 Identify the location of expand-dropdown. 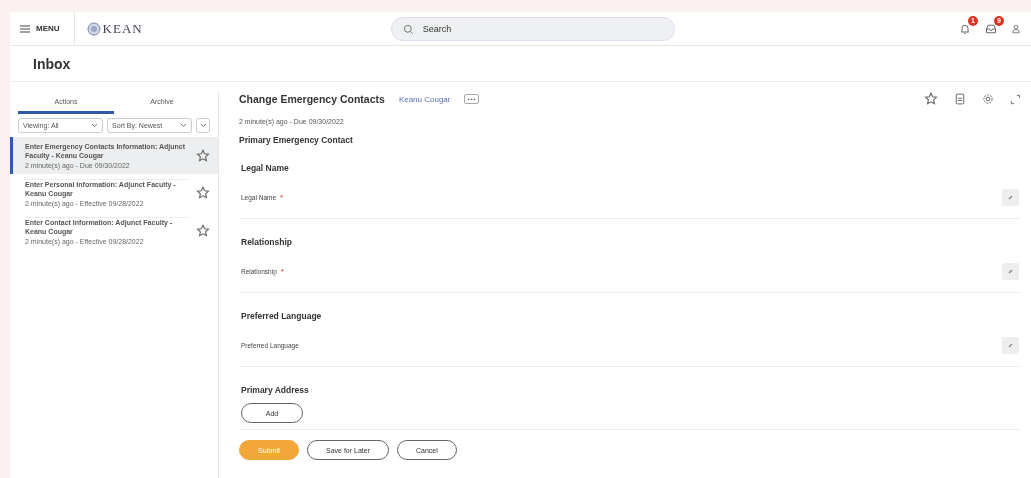
(203, 125).